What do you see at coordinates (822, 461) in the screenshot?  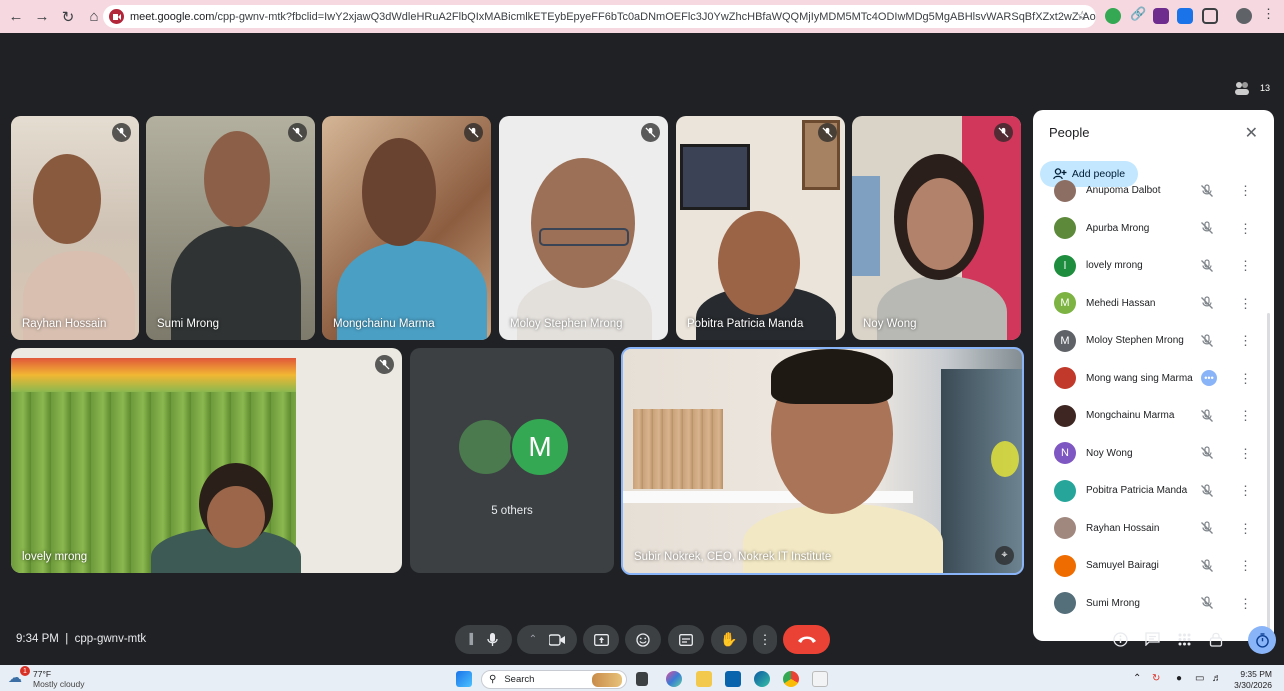 I see `video-tile-active-speaker: ⌖ Subir Nokrek, CEO, Nokrek IT Institute` at bounding box center [822, 461].